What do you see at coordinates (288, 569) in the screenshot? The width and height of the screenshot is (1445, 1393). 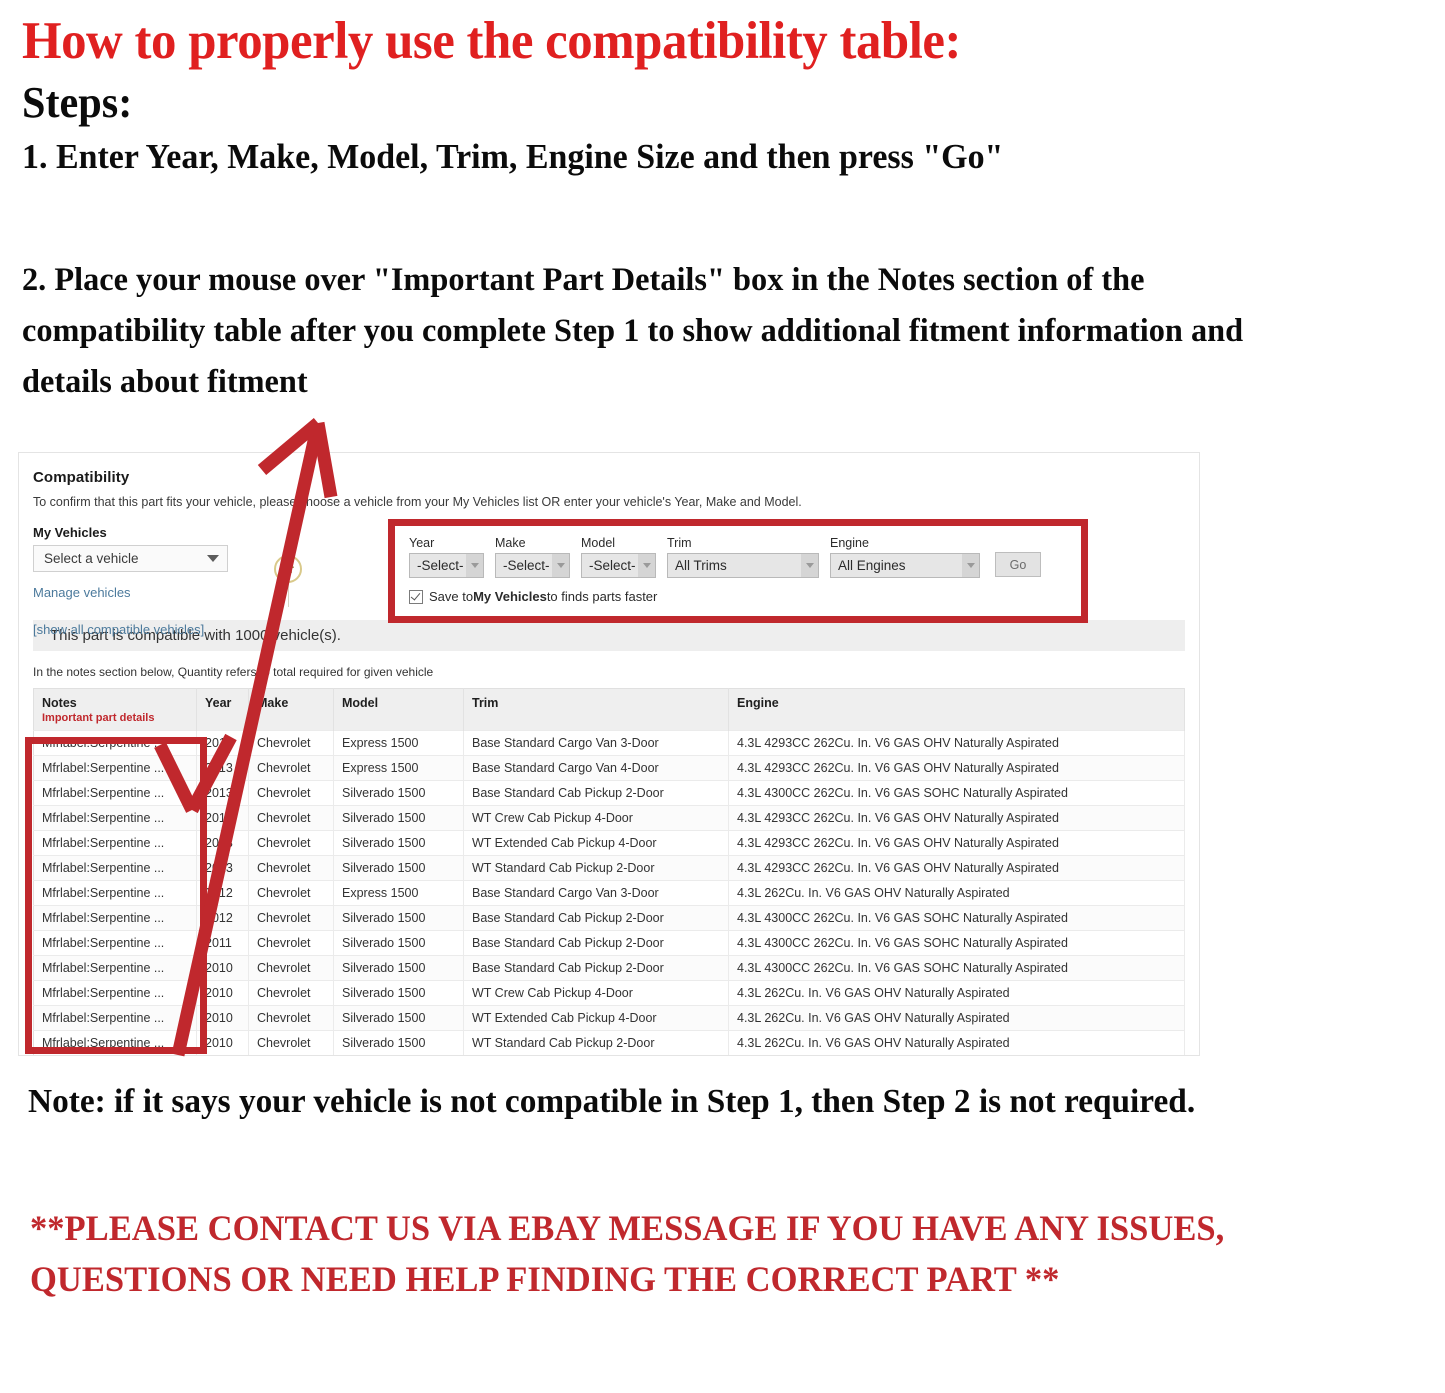 I see `or-divider-label: or` at bounding box center [288, 569].